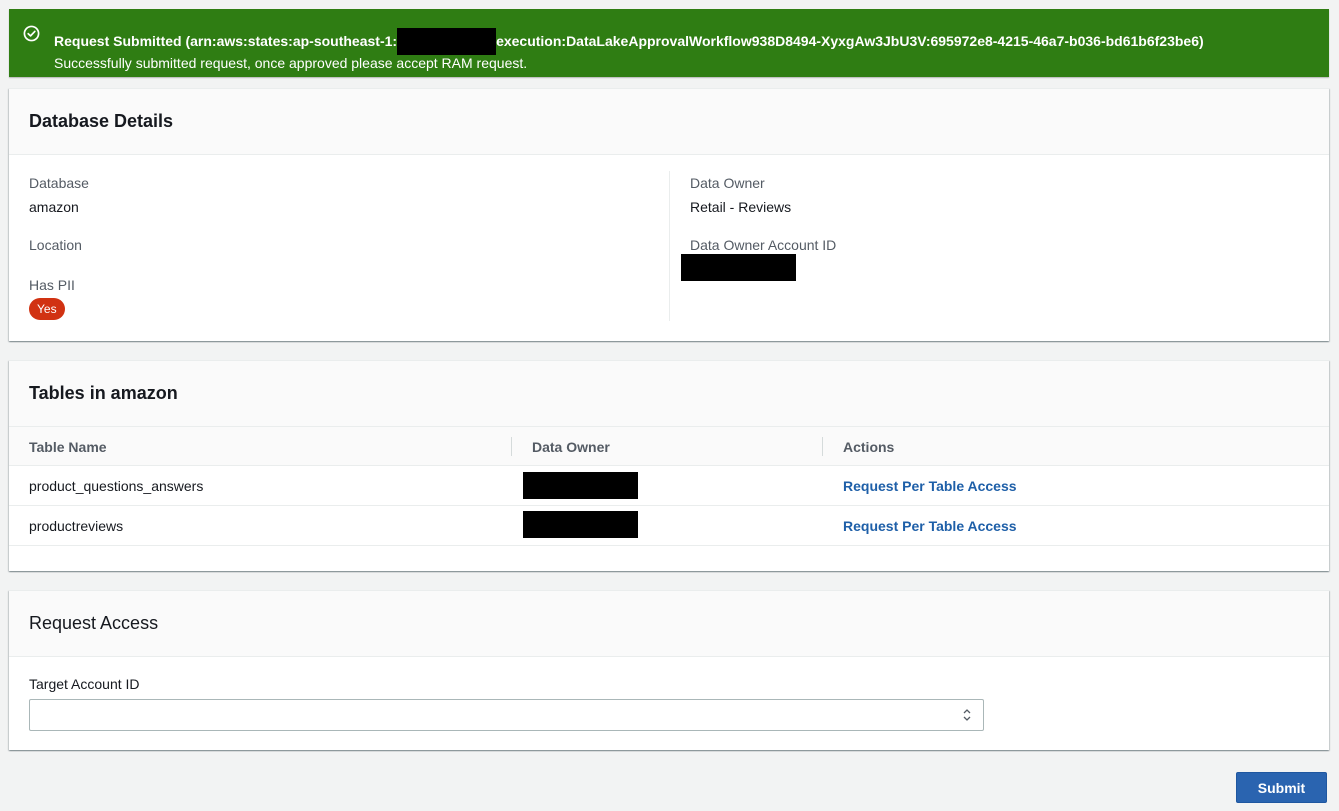 Image resolution: width=1339 pixels, height=811 pixels. What do you see at coordinates (76, 526) in the screenshot?
I see `table-name-cell: productreviews` at bounding box center [76, 526].